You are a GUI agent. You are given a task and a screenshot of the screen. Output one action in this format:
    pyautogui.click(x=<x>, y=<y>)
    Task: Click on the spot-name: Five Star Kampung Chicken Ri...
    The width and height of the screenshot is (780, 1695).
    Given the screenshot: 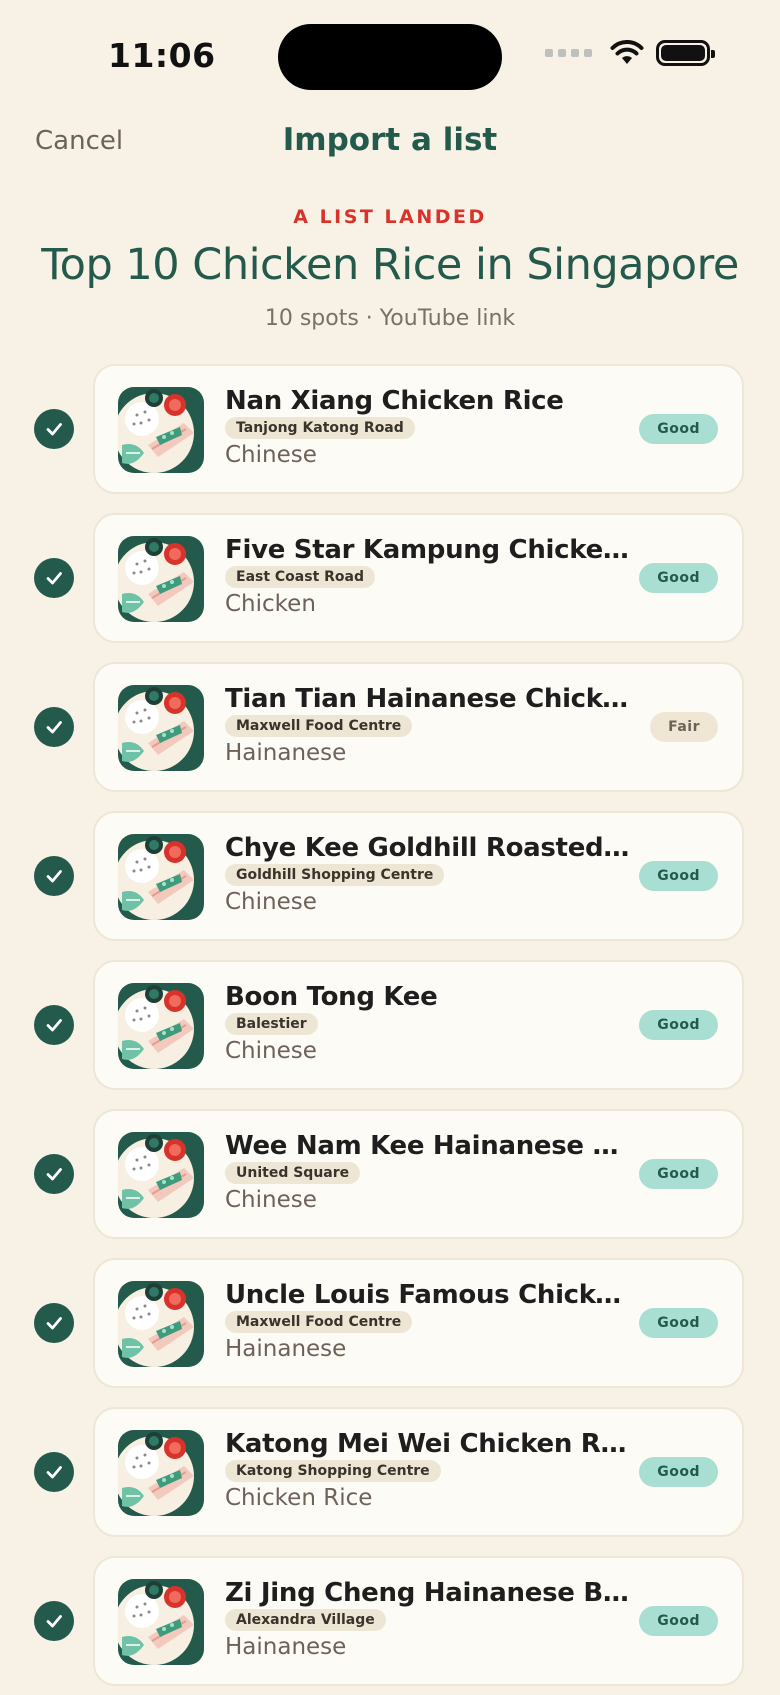 What is the action you would take?
    pyautogui.click(x=430, y=550)
    